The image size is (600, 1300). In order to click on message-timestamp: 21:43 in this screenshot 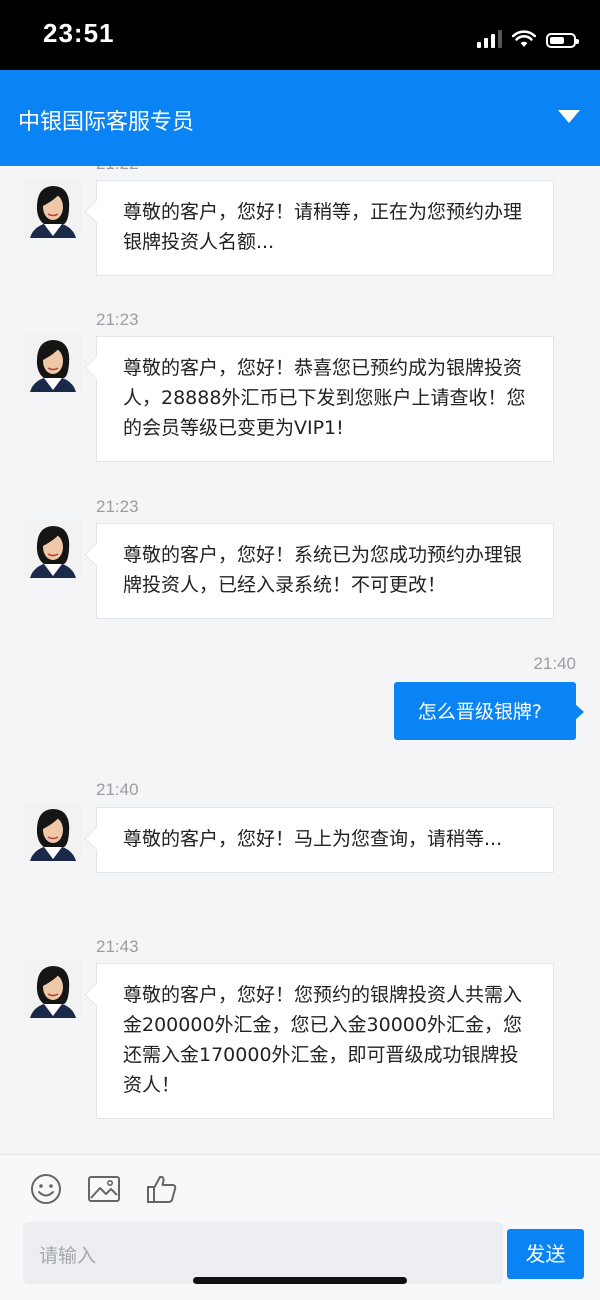, I will do `click(117, 946)`.